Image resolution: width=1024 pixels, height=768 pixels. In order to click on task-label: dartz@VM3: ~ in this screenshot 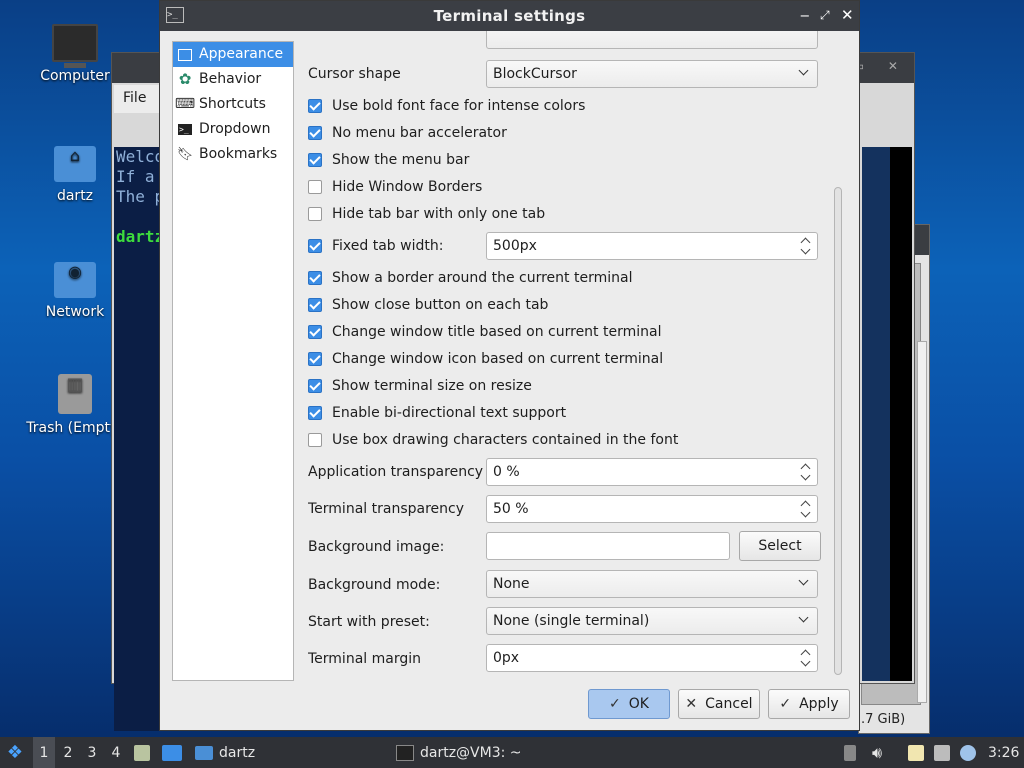, I will do `click(471, 752)`.